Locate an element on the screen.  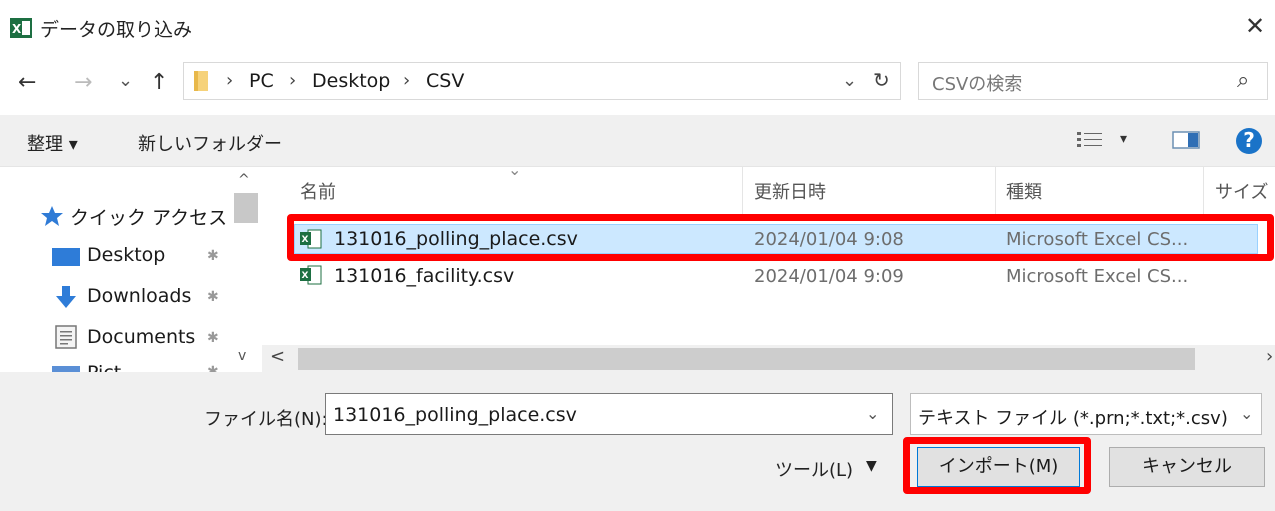
download-icon is located at coordinates (66, 297).